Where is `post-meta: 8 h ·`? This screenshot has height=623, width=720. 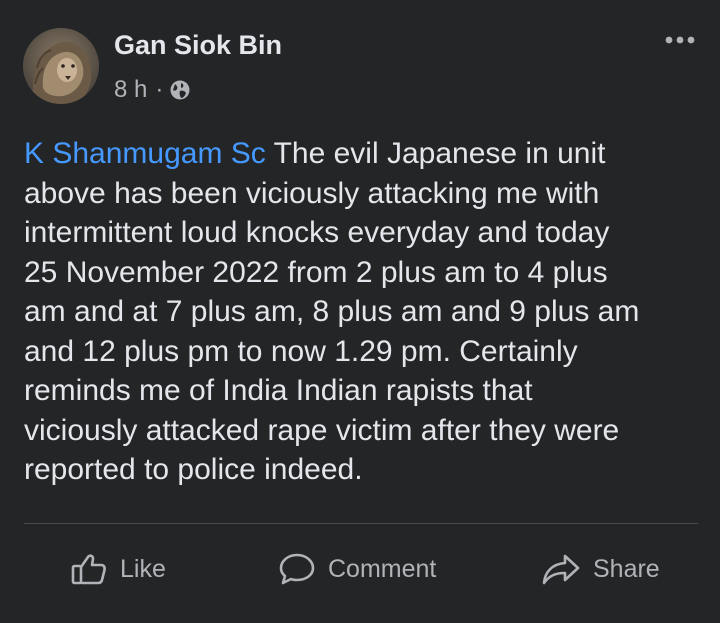 post-meta: 8 h · is located at coordinates (152, 90).